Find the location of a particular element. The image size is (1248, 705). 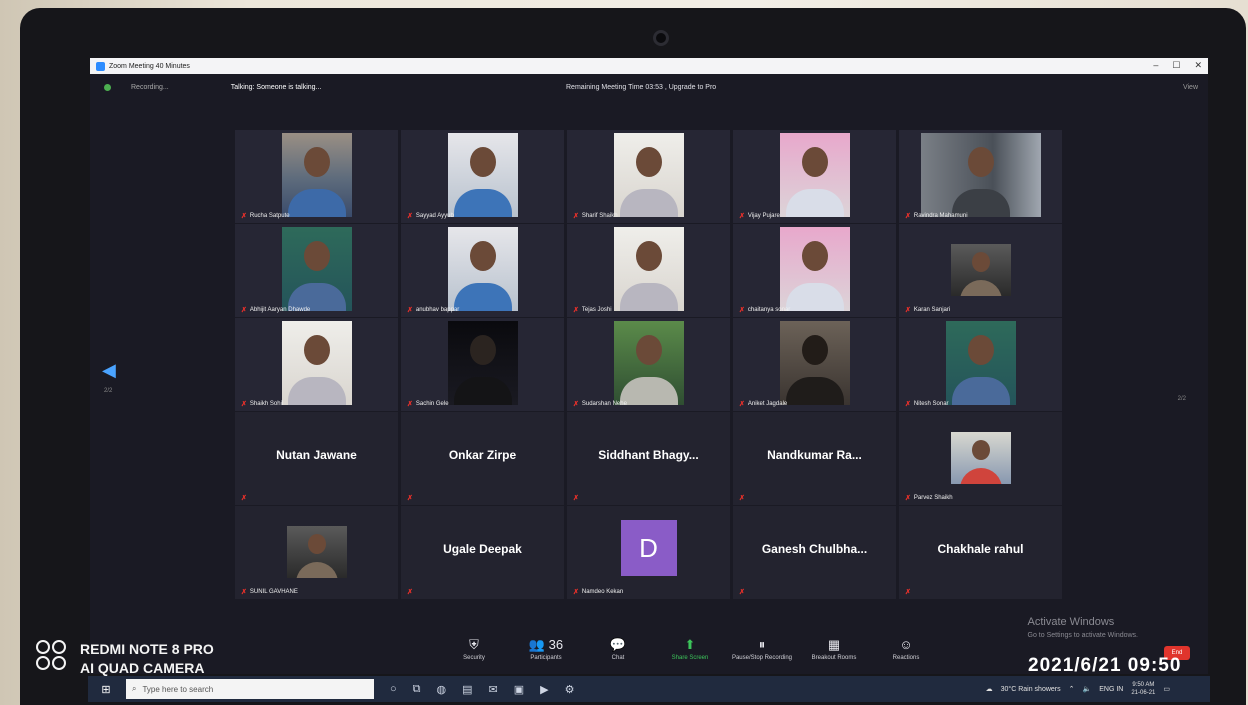

participant-tile: ✗ Sayyad Ayyub is located at coordinates (482, 176).